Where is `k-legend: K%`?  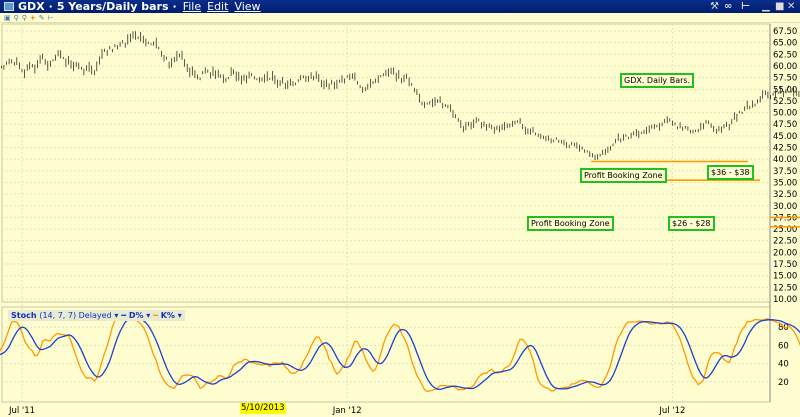
k-legend: K% is located at coordinates (168, 315).